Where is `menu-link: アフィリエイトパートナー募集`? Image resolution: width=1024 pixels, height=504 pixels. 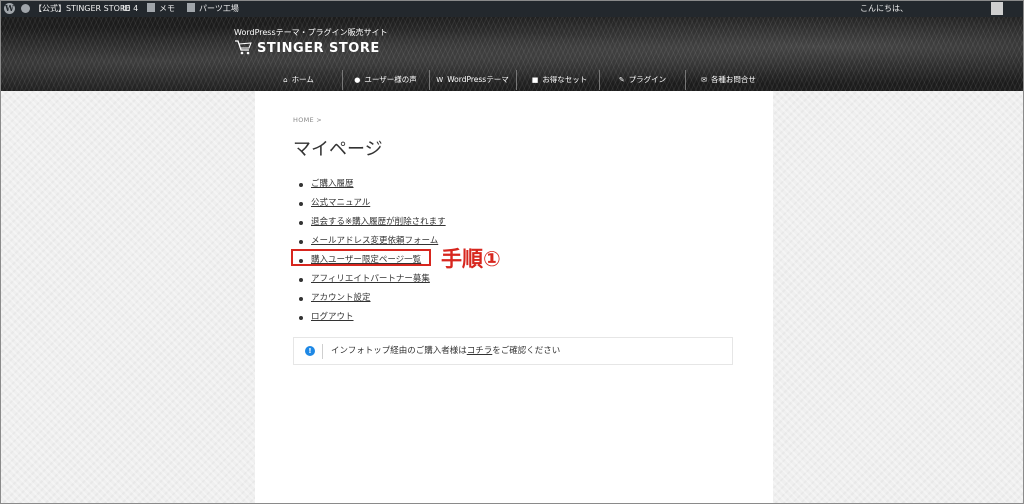
menu-link: アフィリエイトパートナー募集 is located at coordinates (370, 279).